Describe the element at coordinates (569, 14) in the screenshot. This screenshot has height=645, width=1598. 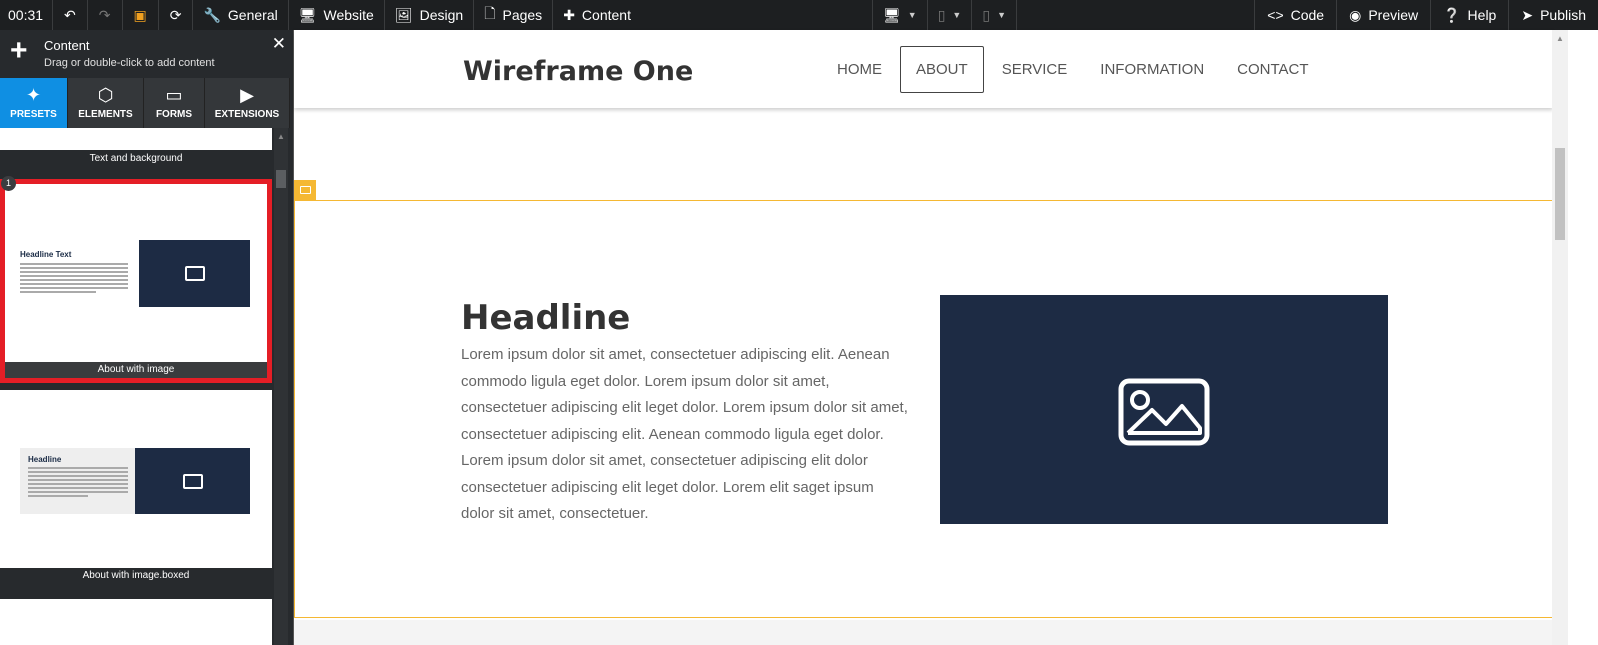
I see `plus-icon: ✚` at that location.